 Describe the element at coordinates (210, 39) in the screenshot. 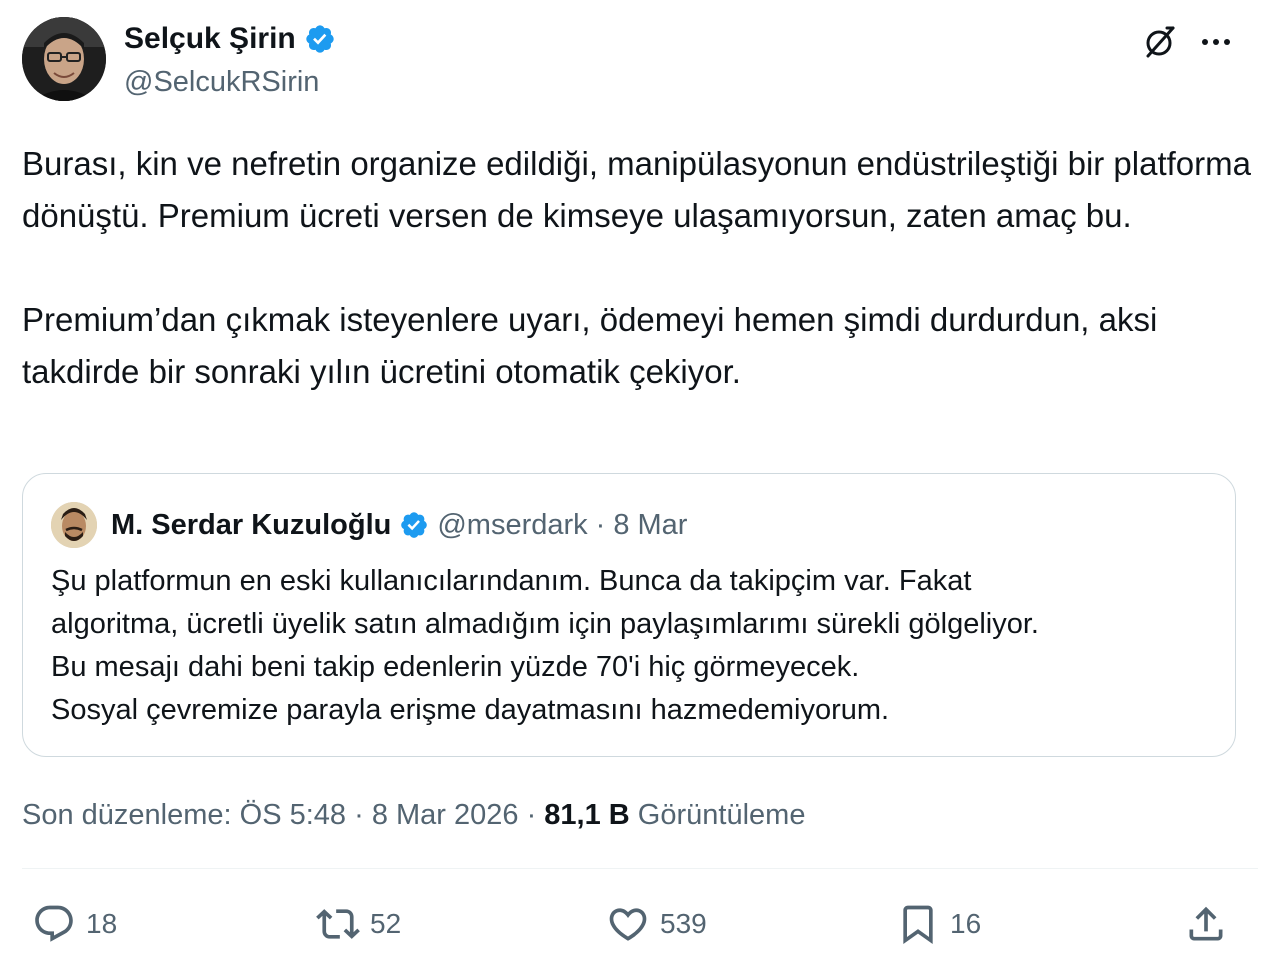

I see `author-display-name: Selçuk Şirin` at that location.